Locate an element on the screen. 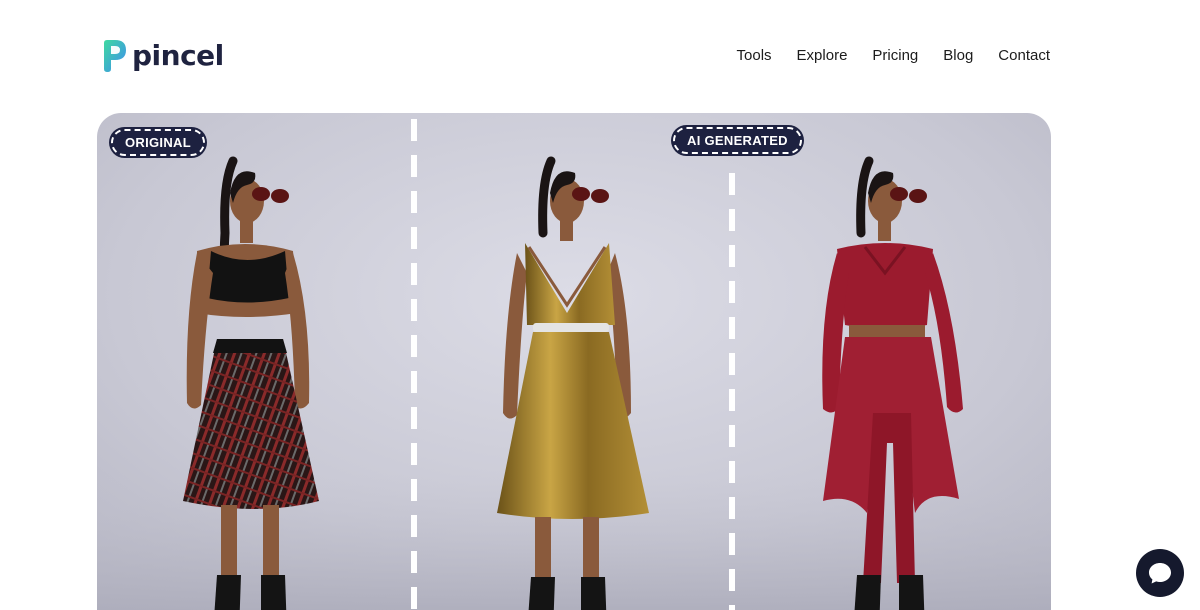 The image size is (1200, 610). badge-original: ORIGINAL is located at coordinates (158, 142).